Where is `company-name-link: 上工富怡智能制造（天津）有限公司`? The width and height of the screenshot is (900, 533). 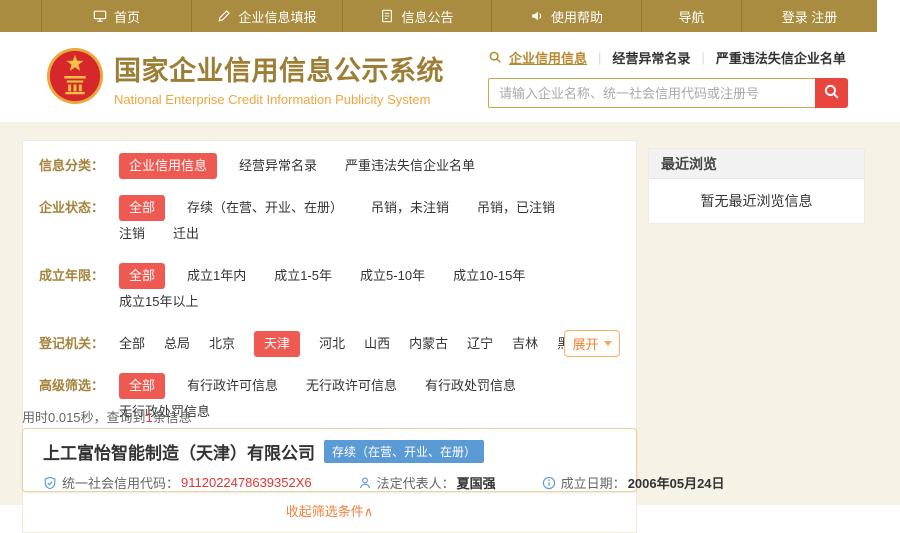 company-name-link: 上工富怡智能制造（天津）有限公司 is located at coordinates (179, 451).